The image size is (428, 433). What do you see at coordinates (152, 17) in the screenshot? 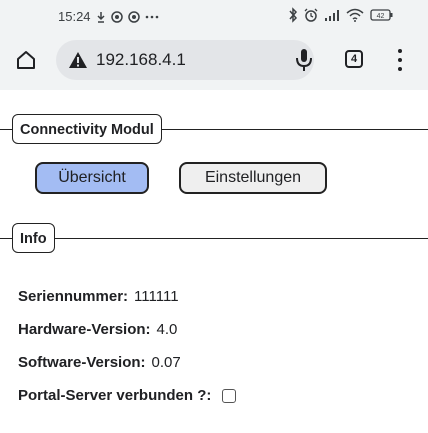
I see `more-notifications-icon` at bounding box center [152, 17].